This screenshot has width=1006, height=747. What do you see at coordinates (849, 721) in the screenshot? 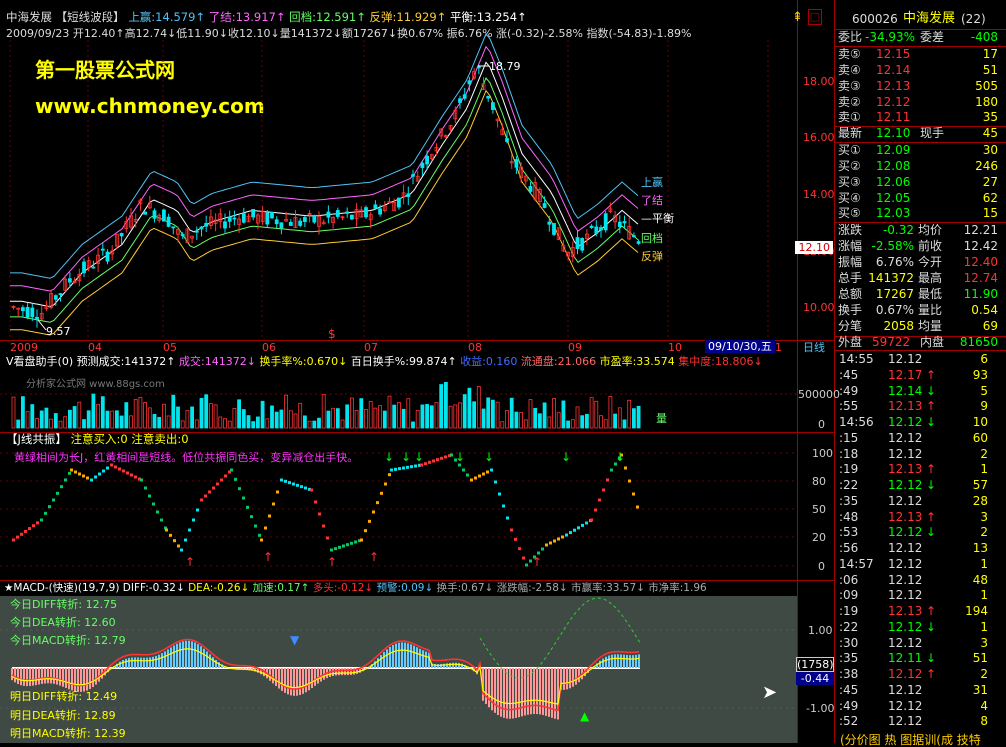
I see `tick-time: :52` at bounding box center [849, 721].